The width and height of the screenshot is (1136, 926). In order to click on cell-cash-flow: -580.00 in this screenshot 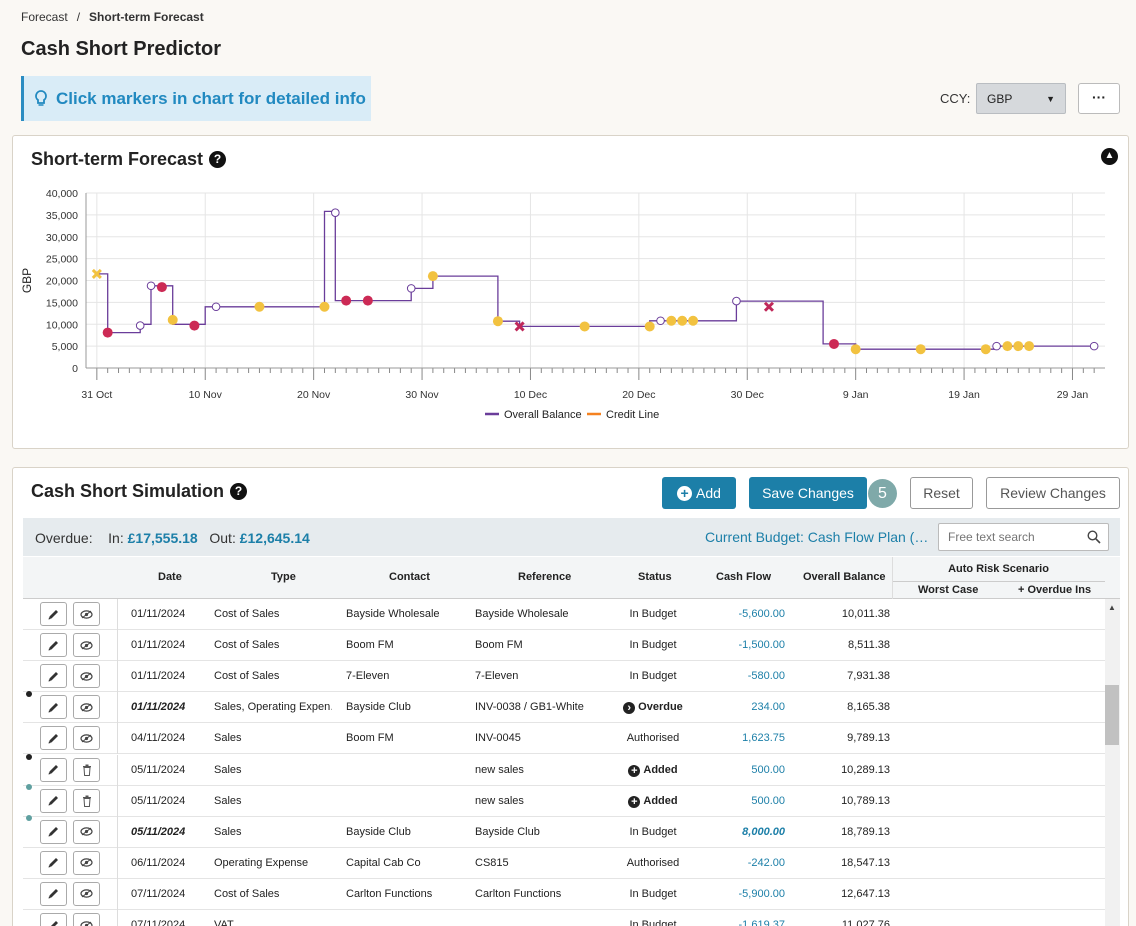, I will do `click(744, 676)`.